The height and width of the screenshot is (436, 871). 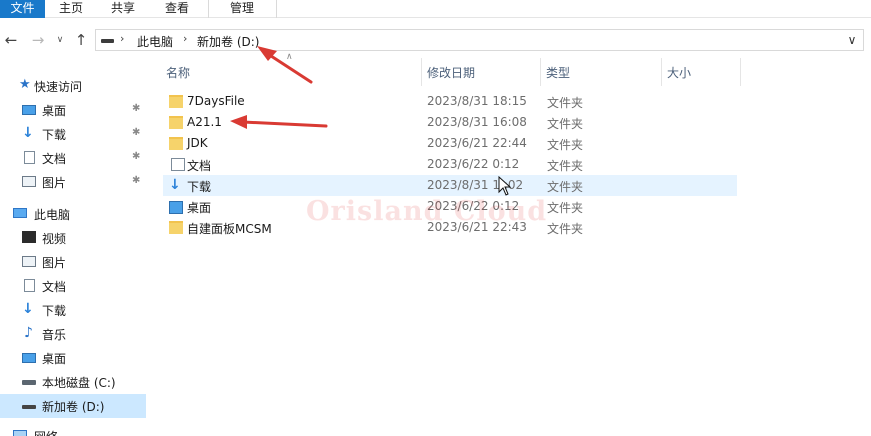 What do you see at coordinates (427, 211) in the screenshot?
I see `watermark: Orisland Cloud` at bounding box center [427, 211].